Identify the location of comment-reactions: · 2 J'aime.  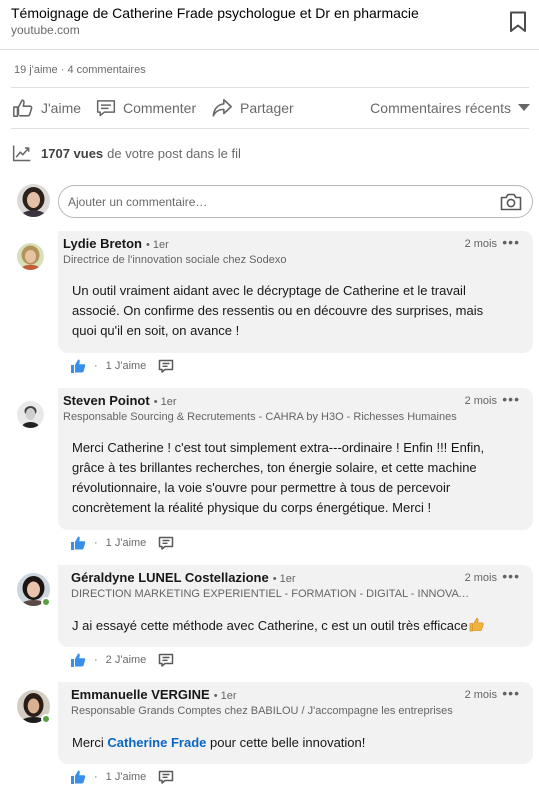
(122, 660).